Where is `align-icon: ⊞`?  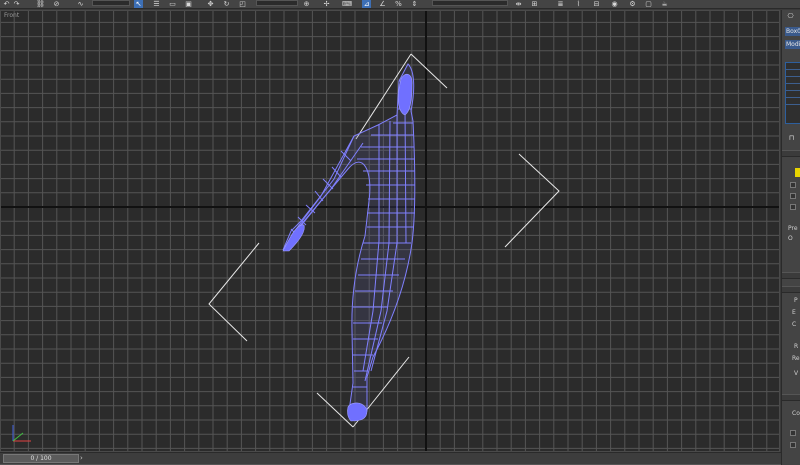
align-icon: ⊞ is located at coordinates (534, 4).